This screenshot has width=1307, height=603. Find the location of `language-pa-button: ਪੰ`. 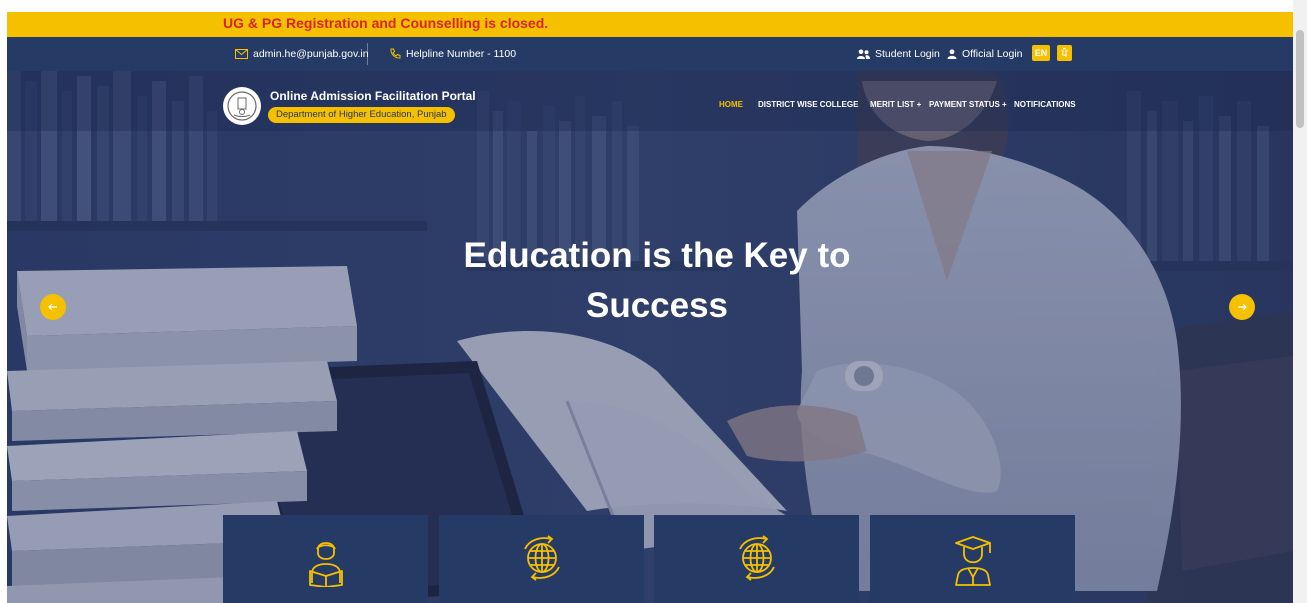

language-pa-button: ਪੰ is located at coordinates (1064, 53).